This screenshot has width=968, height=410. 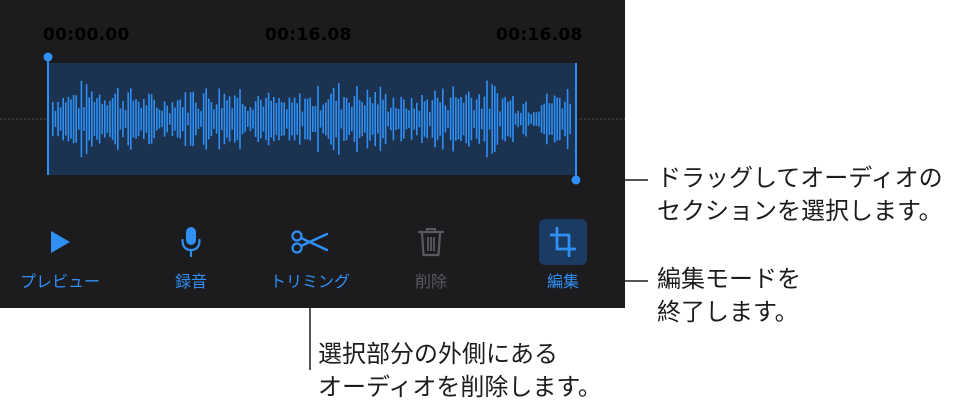 I want to click on drag-callout-line-1: ドラッグしてオーディオの, so click(x=800, y=178).